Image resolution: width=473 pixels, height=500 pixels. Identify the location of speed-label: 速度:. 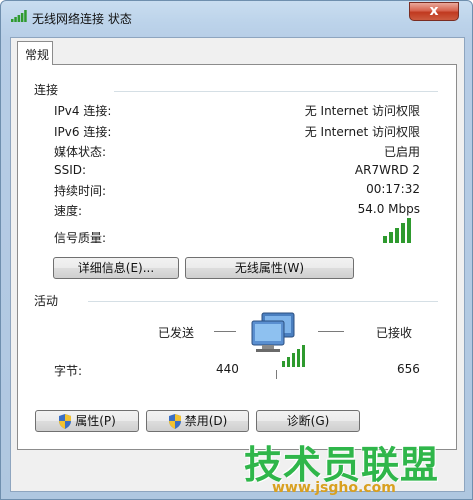
(68, 211).